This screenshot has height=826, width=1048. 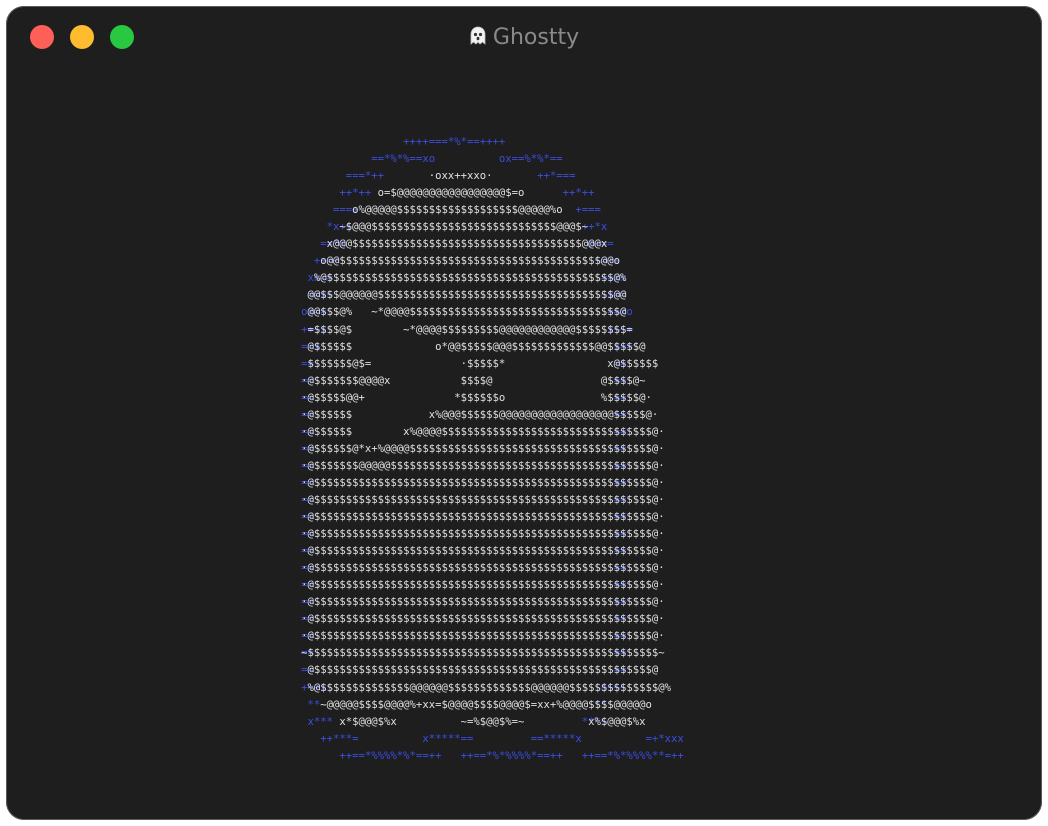 I want to click on window-title: Ghostty, so click(x=524, y=38).